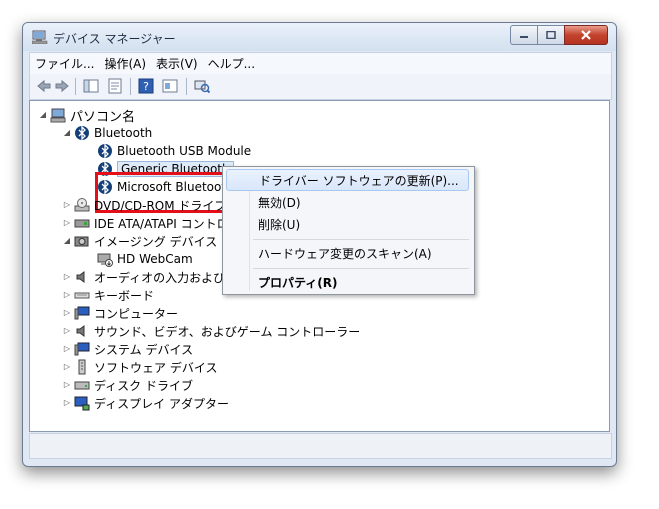 The image size is (659, 509). What do you see at coordinates (40, 37) in the screenshot?
I see `device-manager-icon` at bounding box center [40, 37].